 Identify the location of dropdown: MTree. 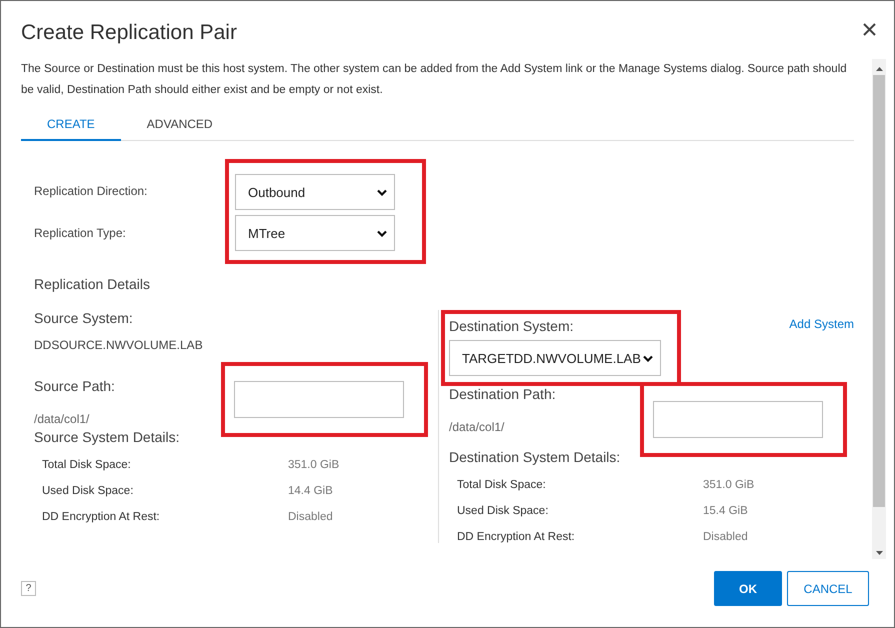
(315, 233).